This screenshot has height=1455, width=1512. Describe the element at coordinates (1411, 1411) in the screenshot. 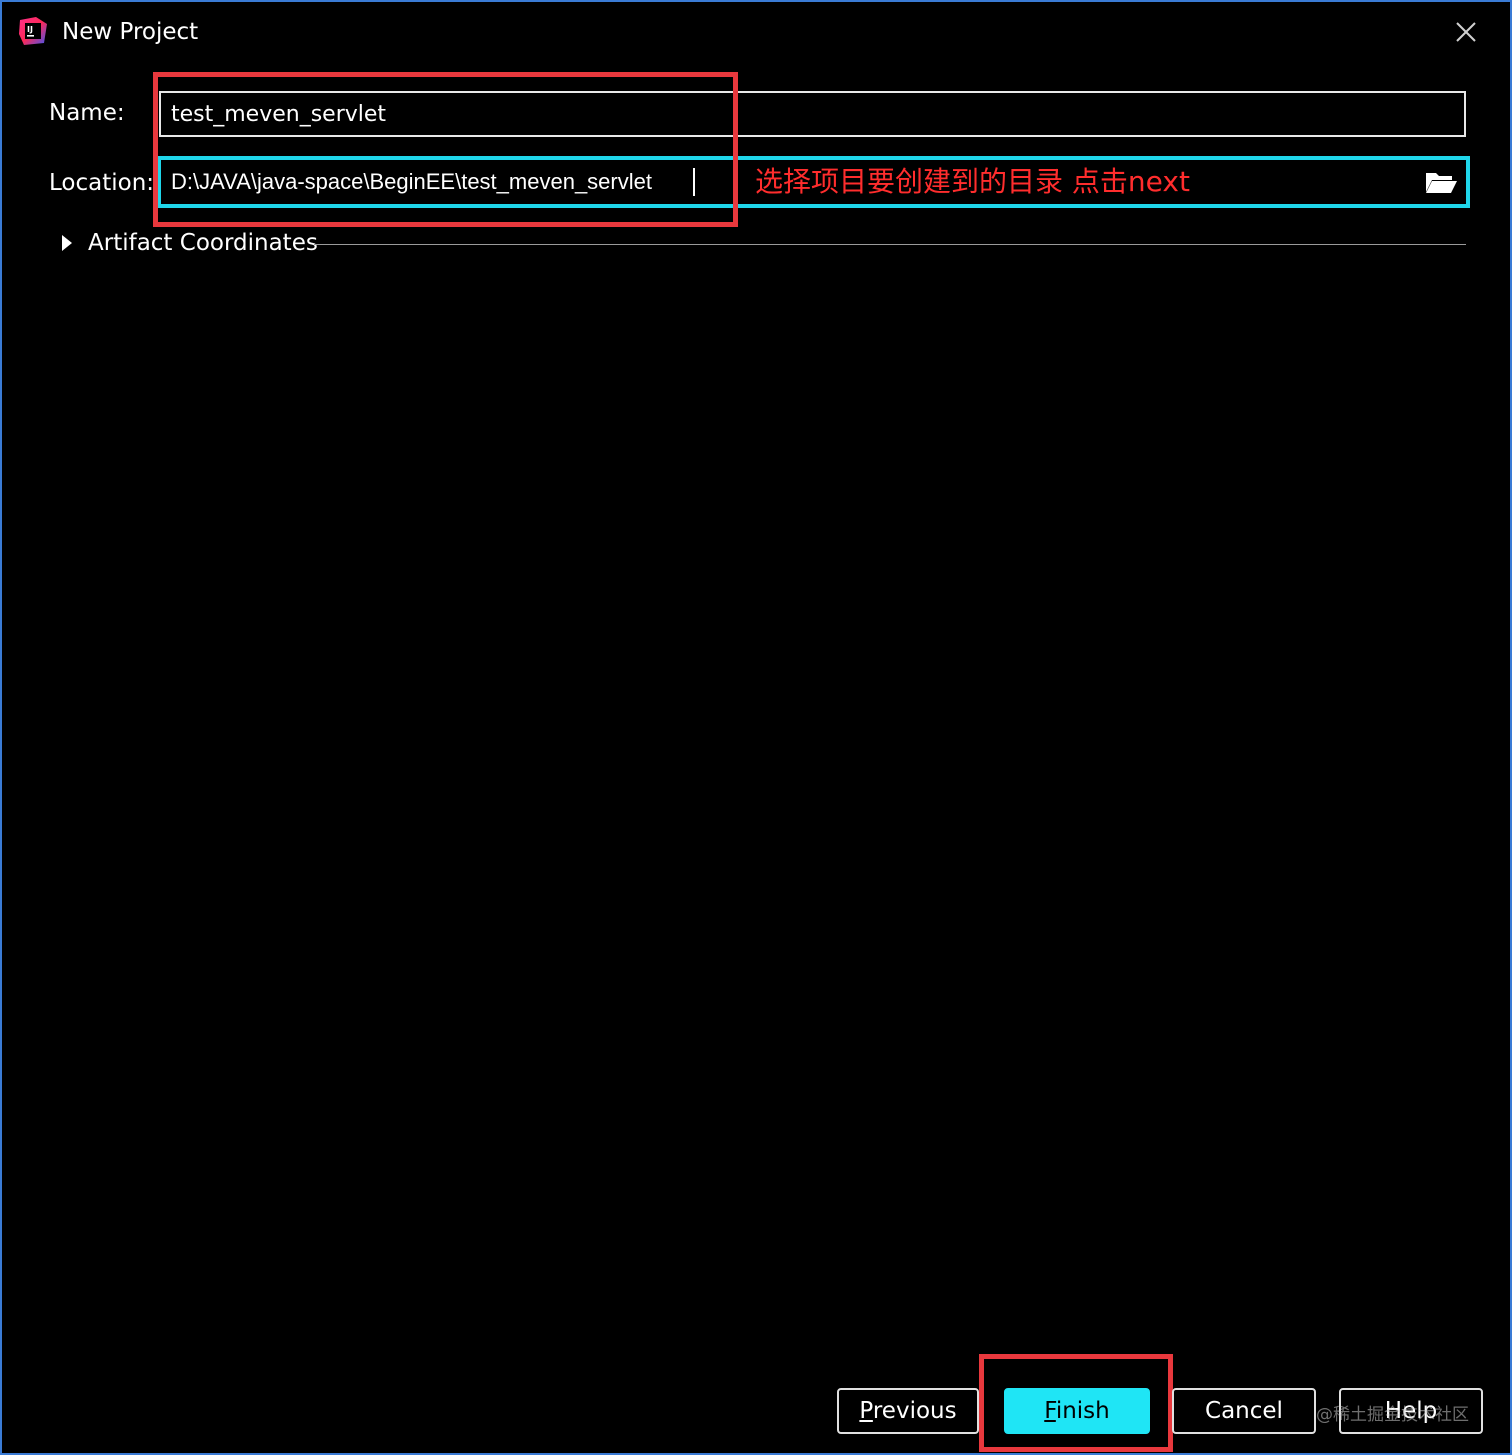

I see `help-button: Help` at that location.